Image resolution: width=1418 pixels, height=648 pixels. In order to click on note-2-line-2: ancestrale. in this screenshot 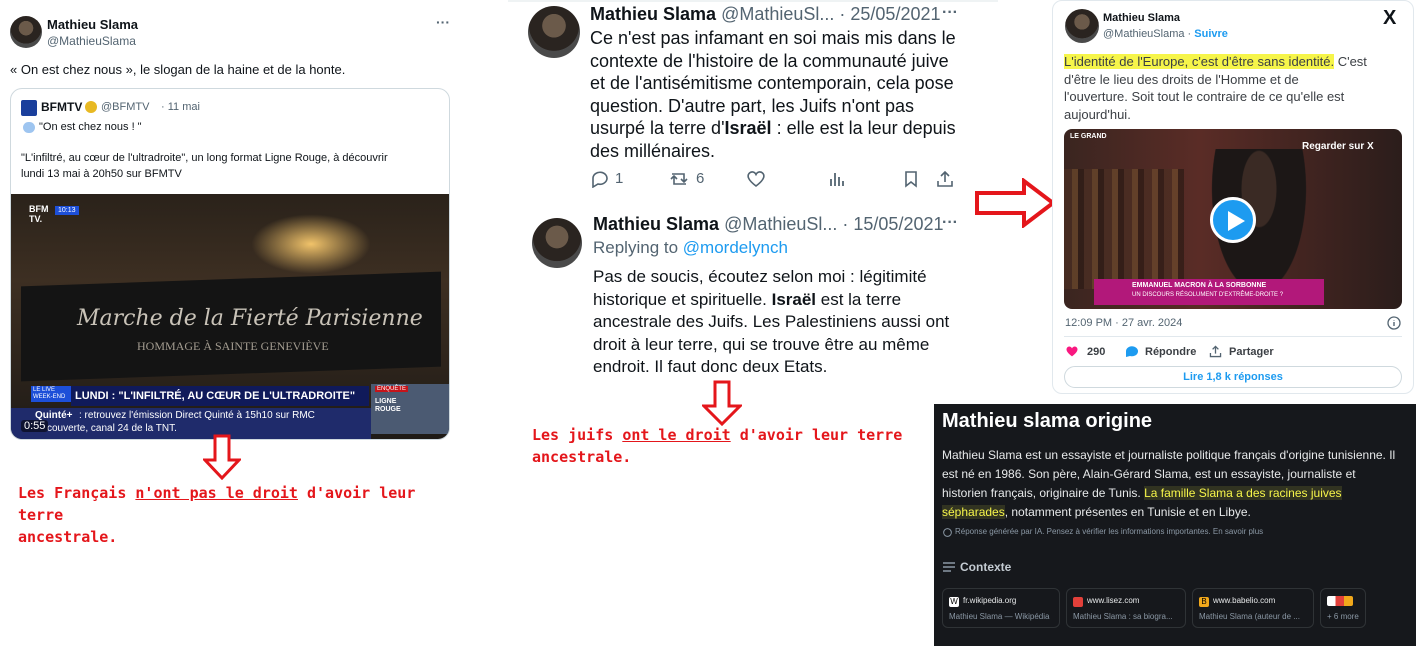, I will do `click(582, 457)`.